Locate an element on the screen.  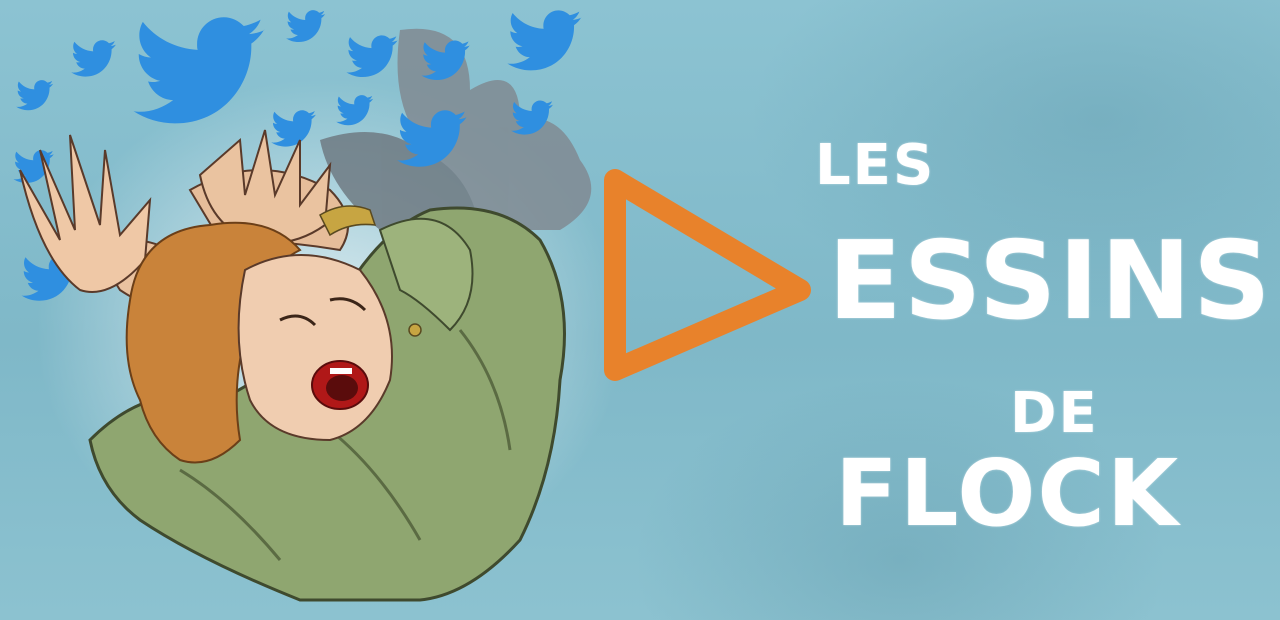
title-word-de: DE is located at coordinates (1054, 413).